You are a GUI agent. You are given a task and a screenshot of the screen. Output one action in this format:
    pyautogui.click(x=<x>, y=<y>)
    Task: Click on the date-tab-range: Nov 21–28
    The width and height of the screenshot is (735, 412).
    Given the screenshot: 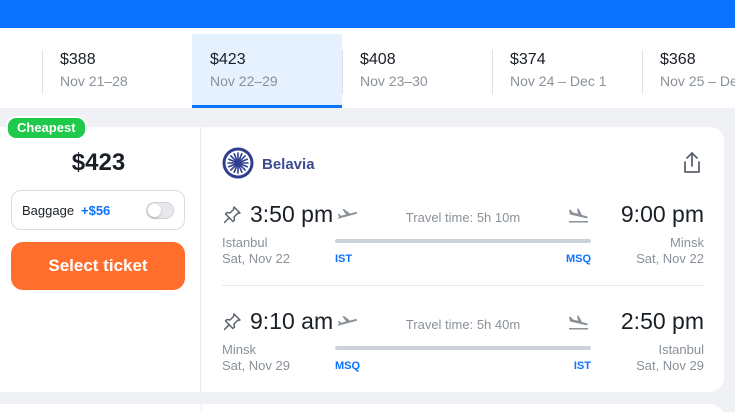 What is the action you would take?
    pyautogui.click(x=94, y=81)
    